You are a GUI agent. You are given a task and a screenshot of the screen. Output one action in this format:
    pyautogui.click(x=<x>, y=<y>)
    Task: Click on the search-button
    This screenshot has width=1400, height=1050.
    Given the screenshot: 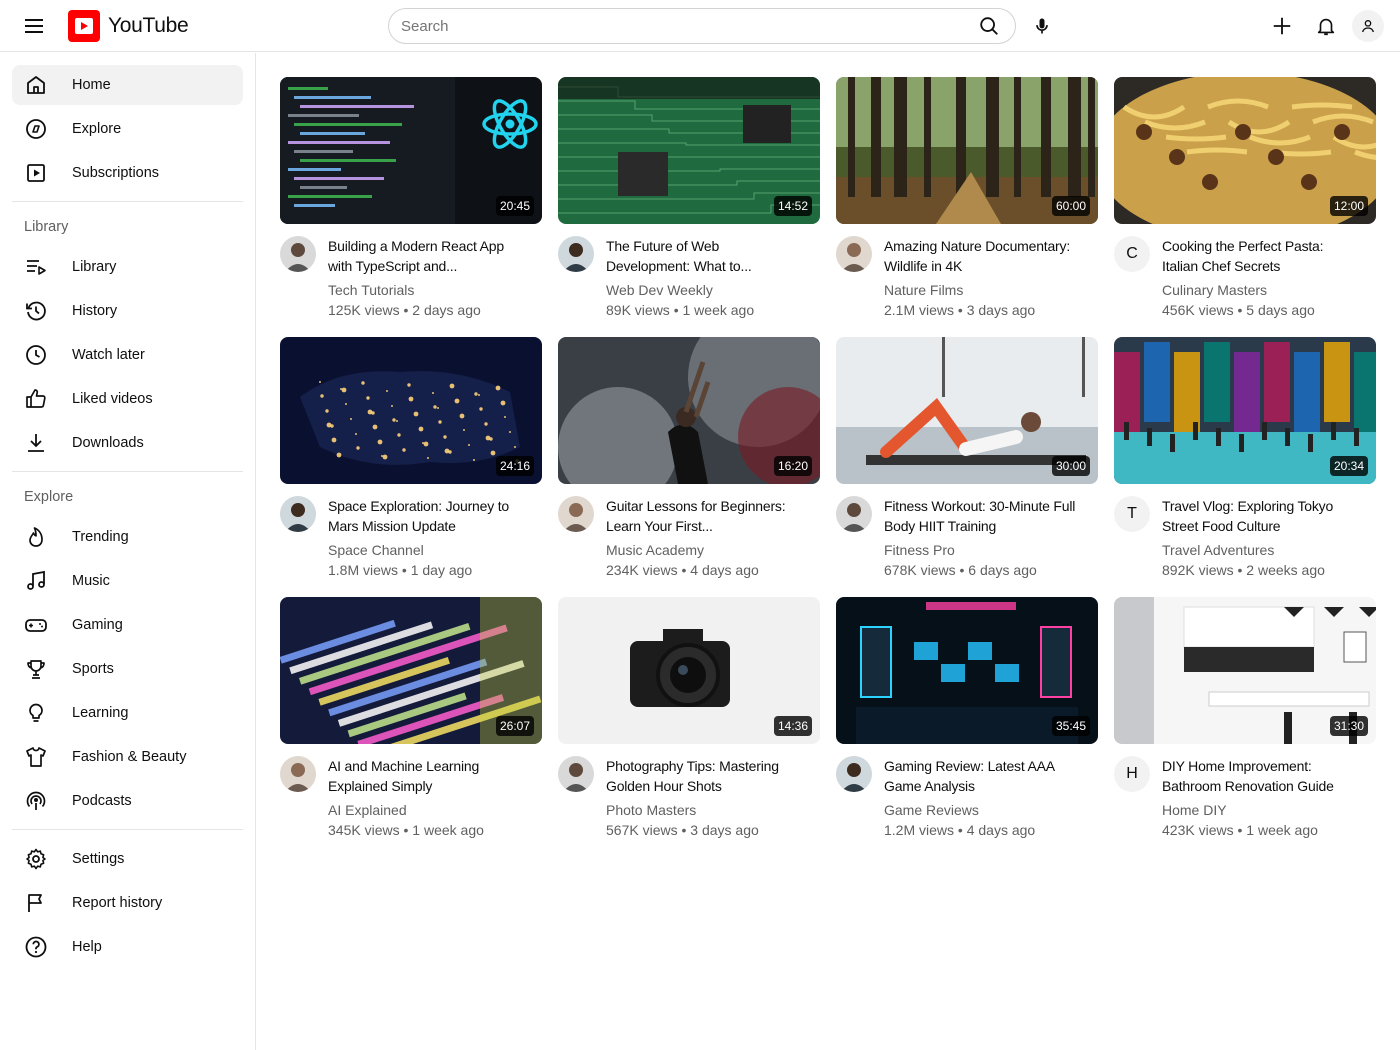 What is the action you would take?
    pyautogui.click(x=989, y=26)
    